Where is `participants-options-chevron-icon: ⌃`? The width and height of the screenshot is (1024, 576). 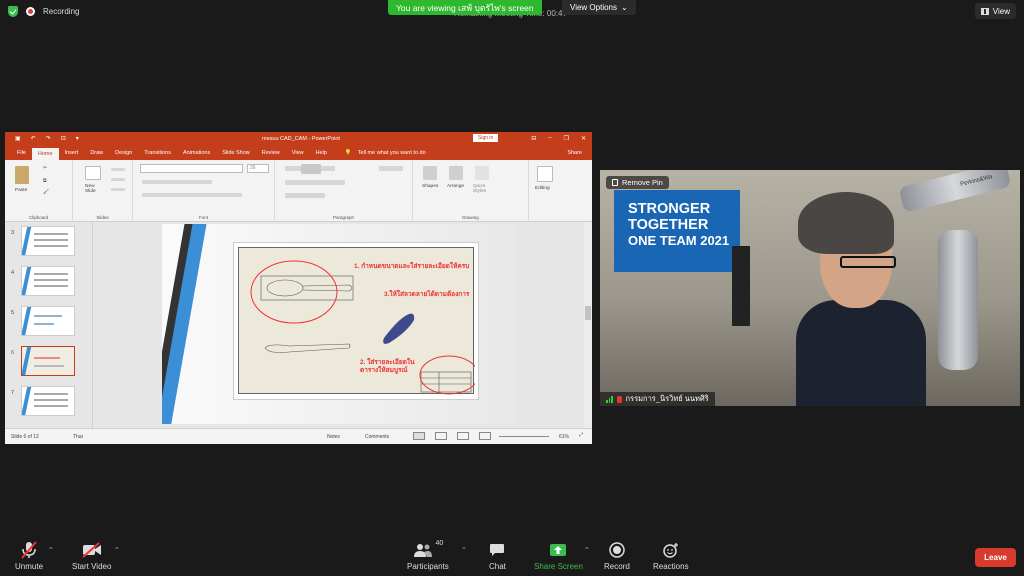
participants-options-chevron-icon: ⌃ is located at coordinates (464, 550).